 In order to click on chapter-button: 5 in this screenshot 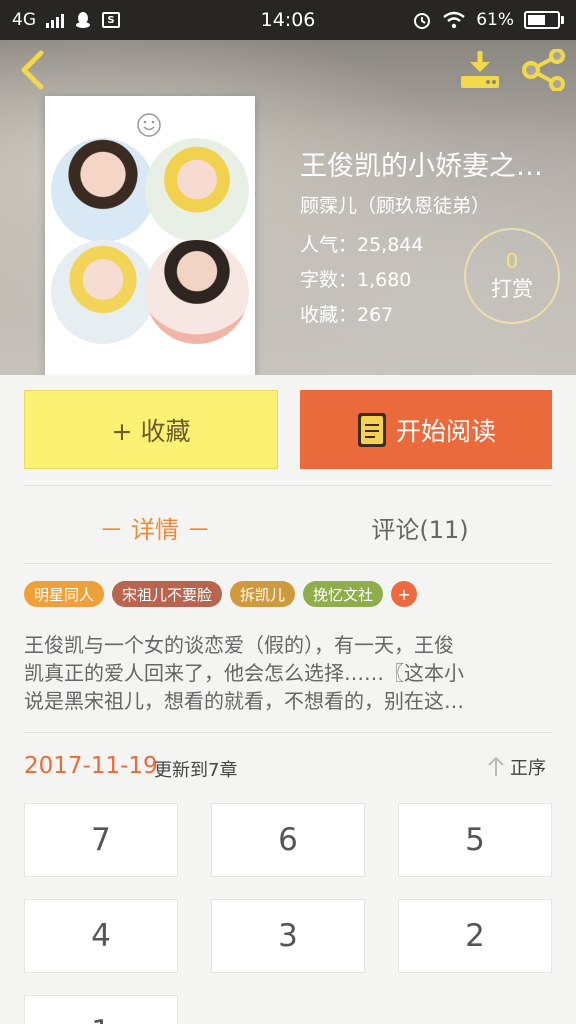, I will do `click(475, 840)`.